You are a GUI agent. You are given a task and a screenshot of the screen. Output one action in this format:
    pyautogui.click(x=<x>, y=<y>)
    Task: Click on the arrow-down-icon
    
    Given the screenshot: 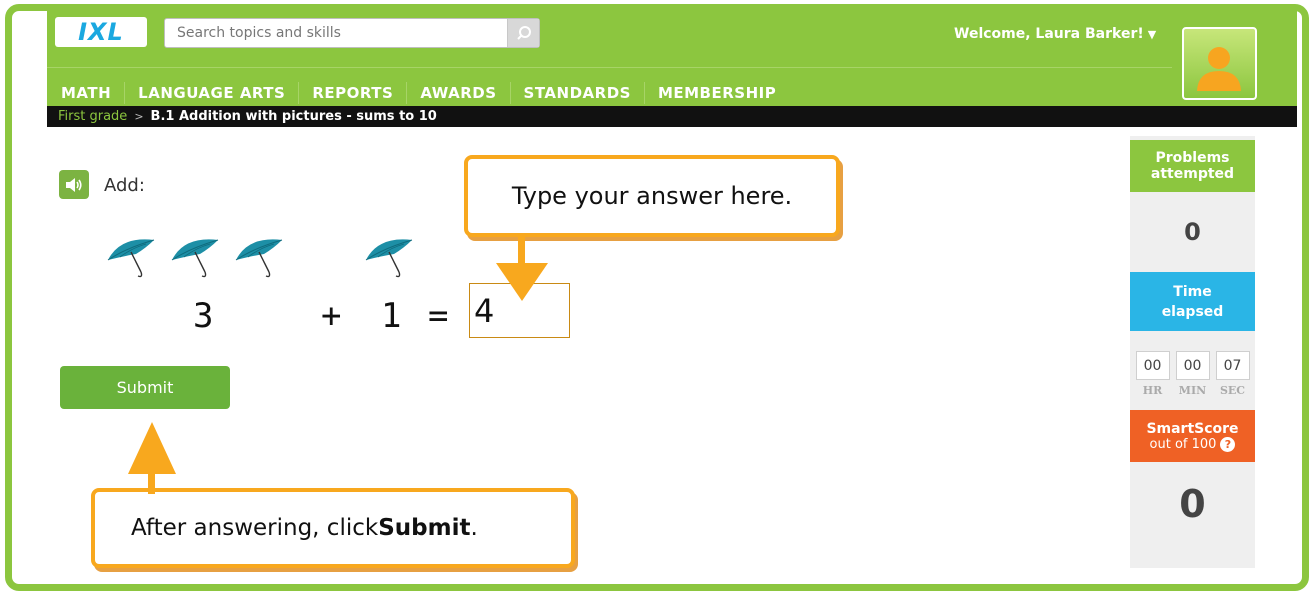 What is the action you would take?
    pyautogui.click(x=522, y=267)
    